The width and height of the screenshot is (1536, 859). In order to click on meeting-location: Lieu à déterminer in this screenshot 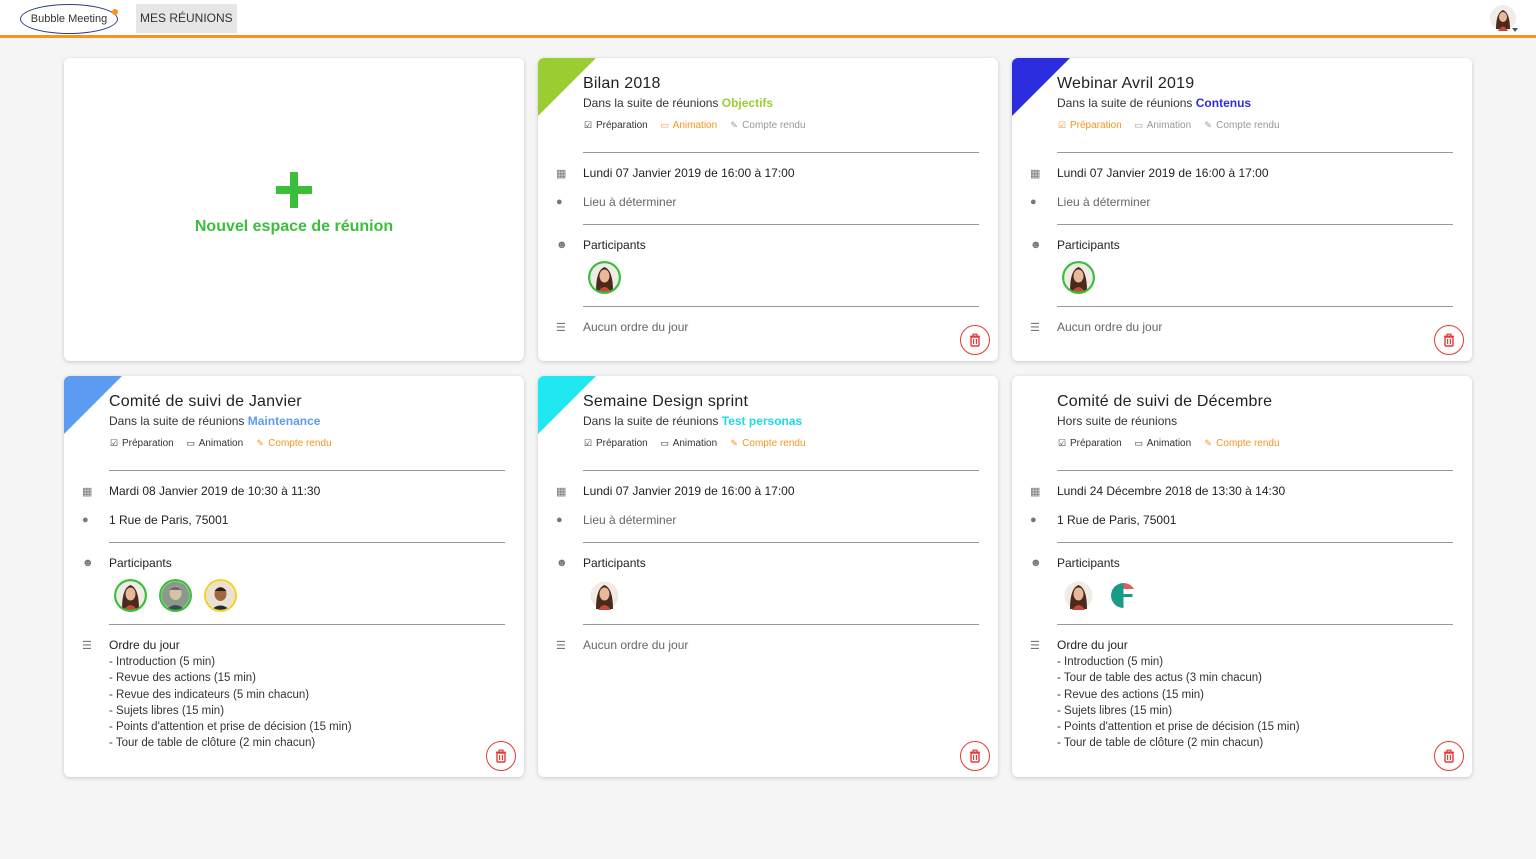, I will do `click(630, 520)`.